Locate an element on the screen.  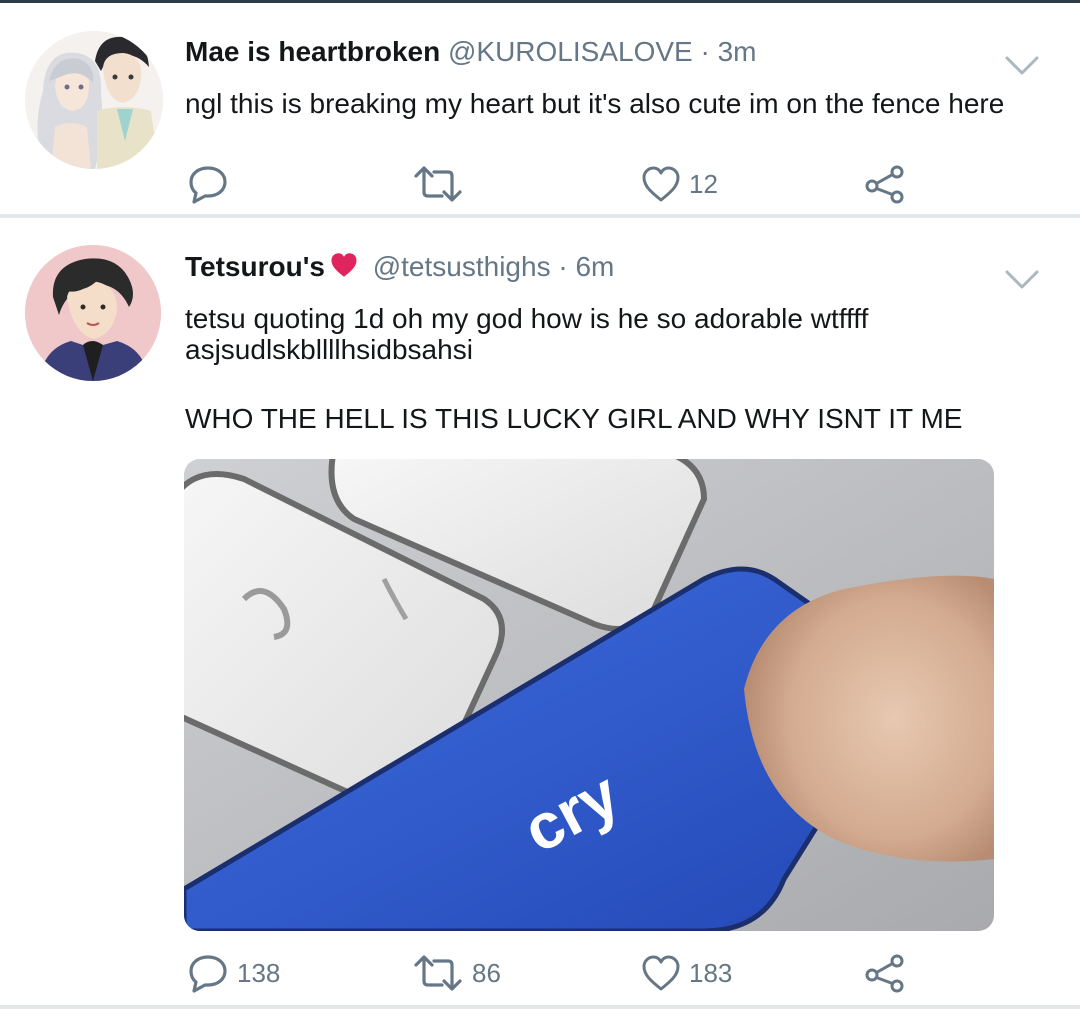
timestamp: 6m is located at coordinates (594, 266).